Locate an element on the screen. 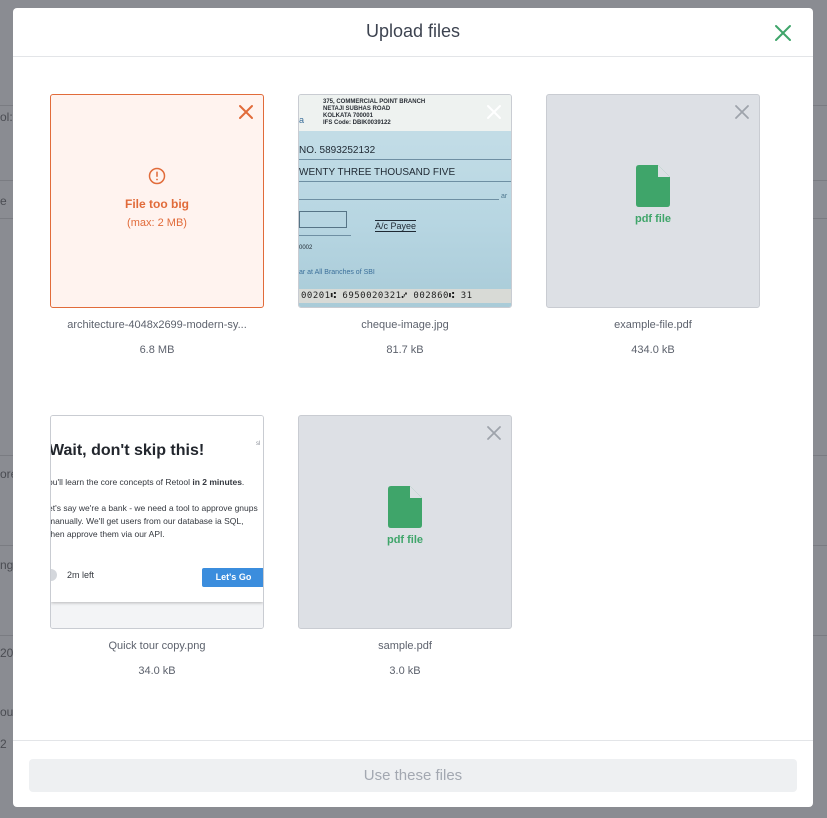 The height and width of the screenshot is (818, 827). cheque-account-no: NO. 5893252132 is located at coordinates (337, 150).